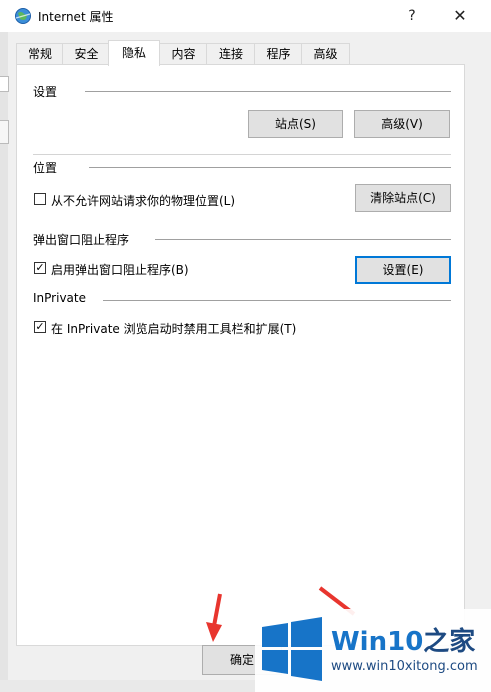 The height and width of the screenshot is (692, 491). What do you see at coordinates (40, 199) in the screenshot?
I see `location-checkbox` at bounding box center [40, 199].